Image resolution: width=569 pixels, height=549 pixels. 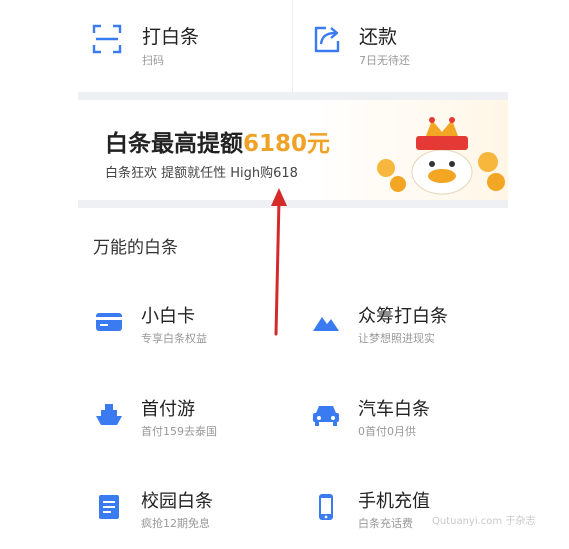 What do you see at coordinates (109, 322) in the screenshot?
I see `card-icon` at bounding box center [109, 322].